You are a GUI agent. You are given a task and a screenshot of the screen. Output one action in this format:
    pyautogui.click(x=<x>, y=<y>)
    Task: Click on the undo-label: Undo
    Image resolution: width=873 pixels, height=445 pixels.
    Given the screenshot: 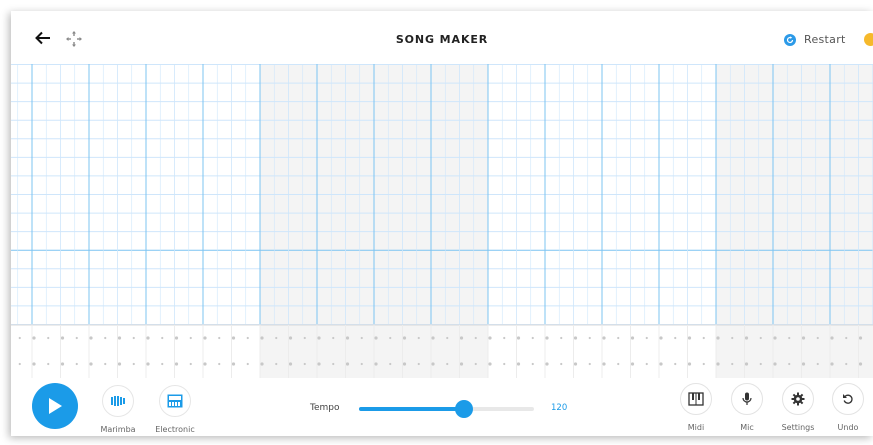 What is the action you would take?
    pyautogui.click(x=848, y=427)
    